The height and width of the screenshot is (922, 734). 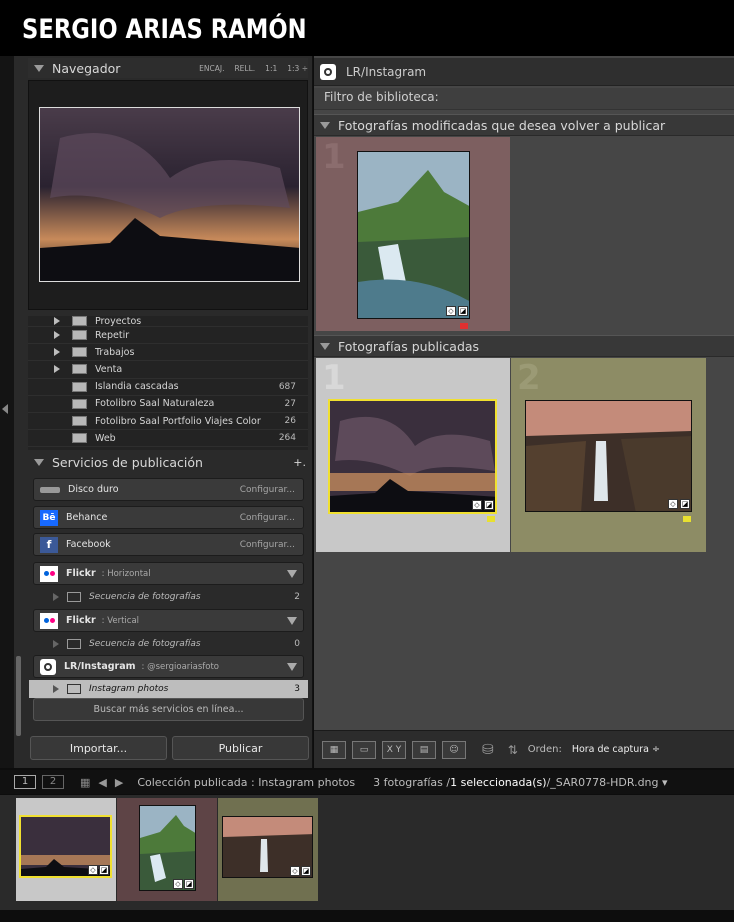 What do you see at coordinates (178, 421) in the screenshot?
I see `collection-label: Fotolibro Saal Portfolio Viajes Color` at bounding box center [178, 421].